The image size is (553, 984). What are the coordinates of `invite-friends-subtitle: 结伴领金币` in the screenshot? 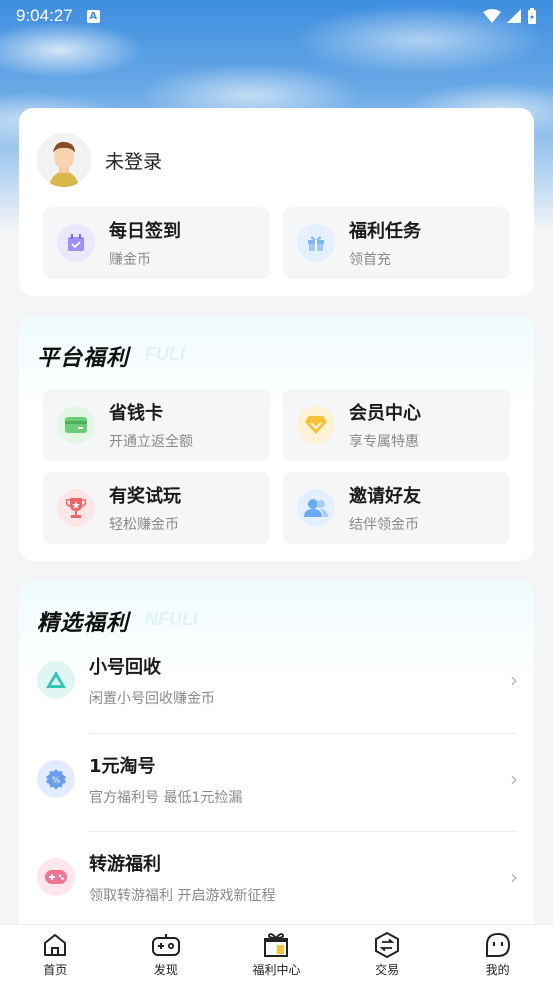 It's located at (384, 525).